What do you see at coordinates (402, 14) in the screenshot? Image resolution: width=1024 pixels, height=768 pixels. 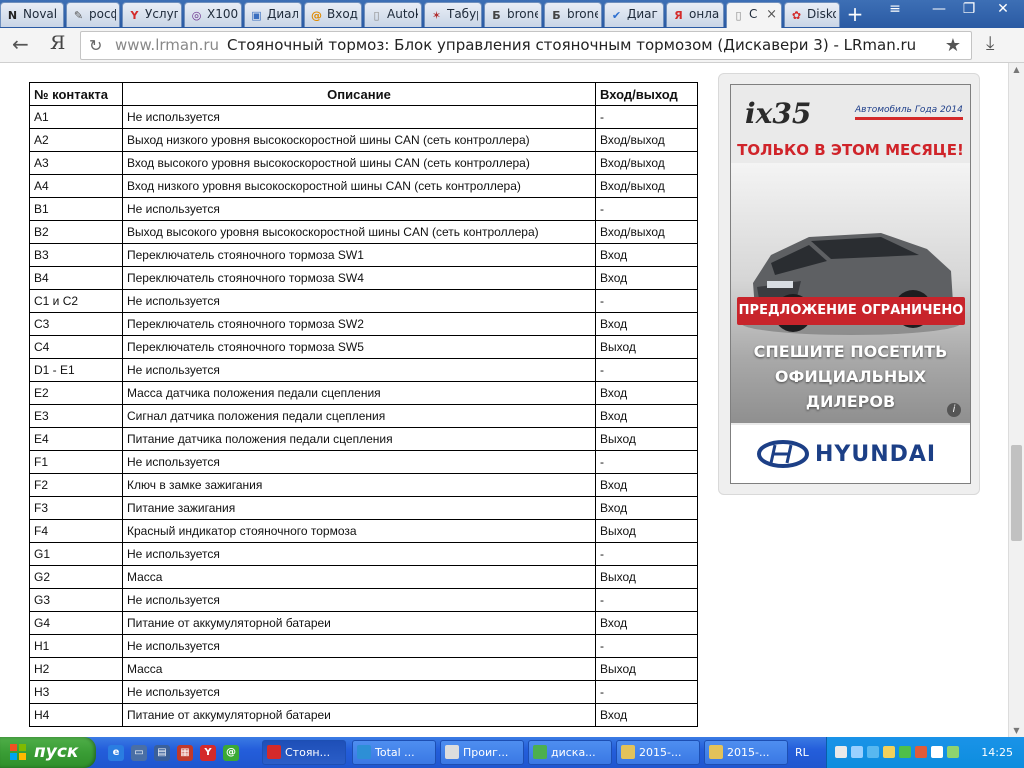 I see `tab-label: Autok` at bounding box center [402, 14].